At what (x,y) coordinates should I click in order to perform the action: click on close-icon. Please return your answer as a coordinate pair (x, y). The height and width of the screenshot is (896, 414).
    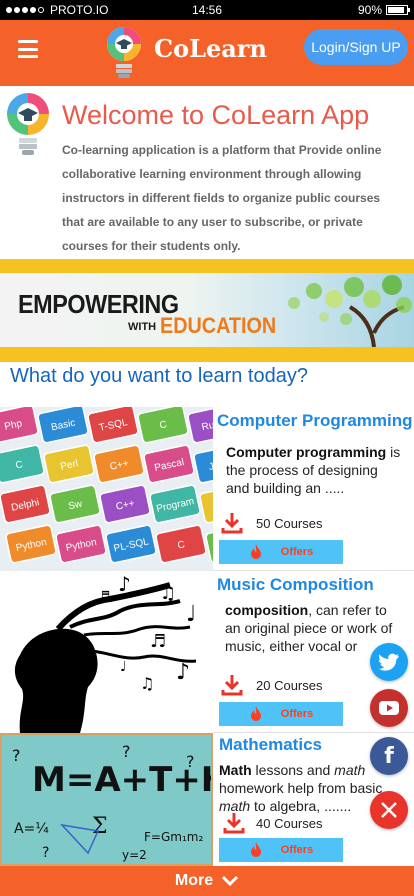
    Looking at the image, I should click on (389, 810).